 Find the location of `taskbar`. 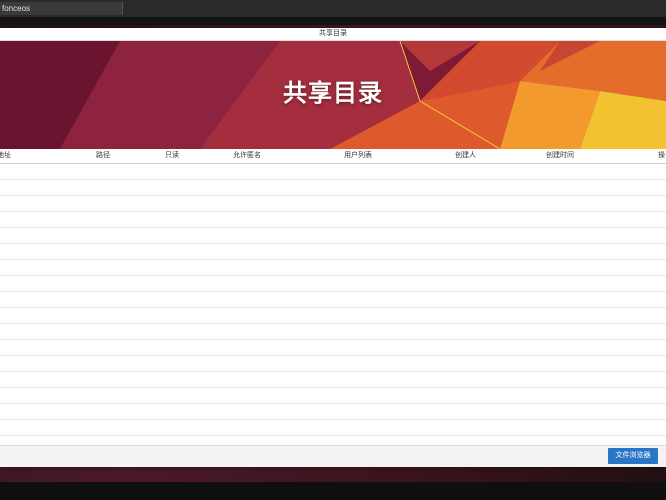

taskbar is located at coordinates (333, 491).